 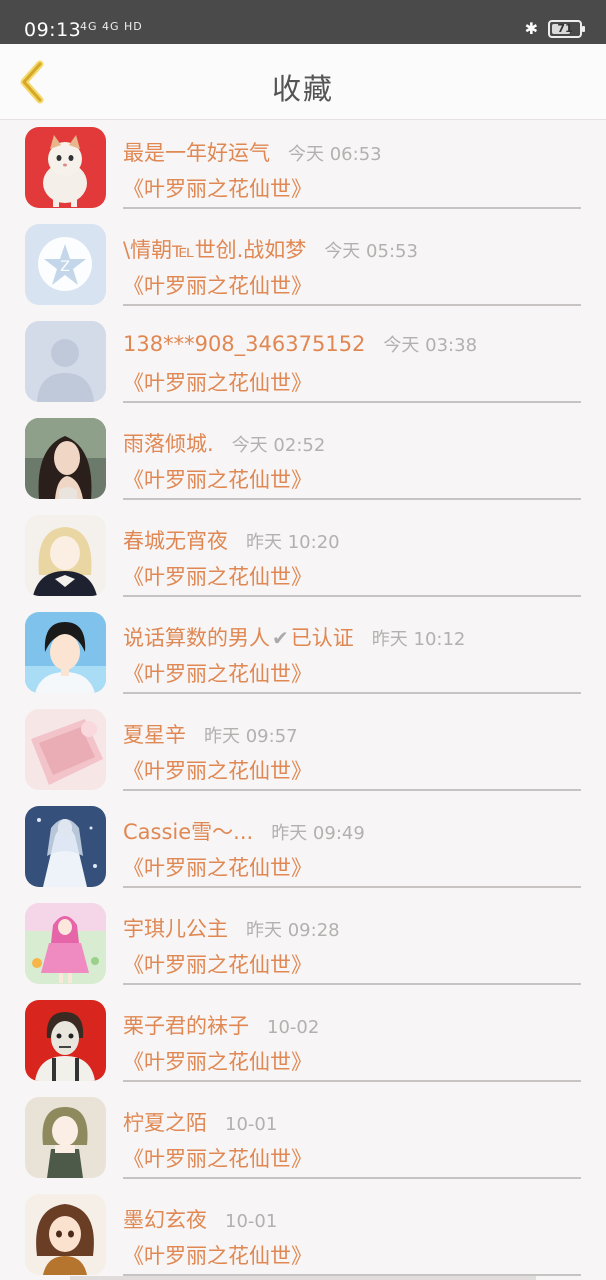 I want to click on user-name: 雨落倾城., so click(x=168, y=443).